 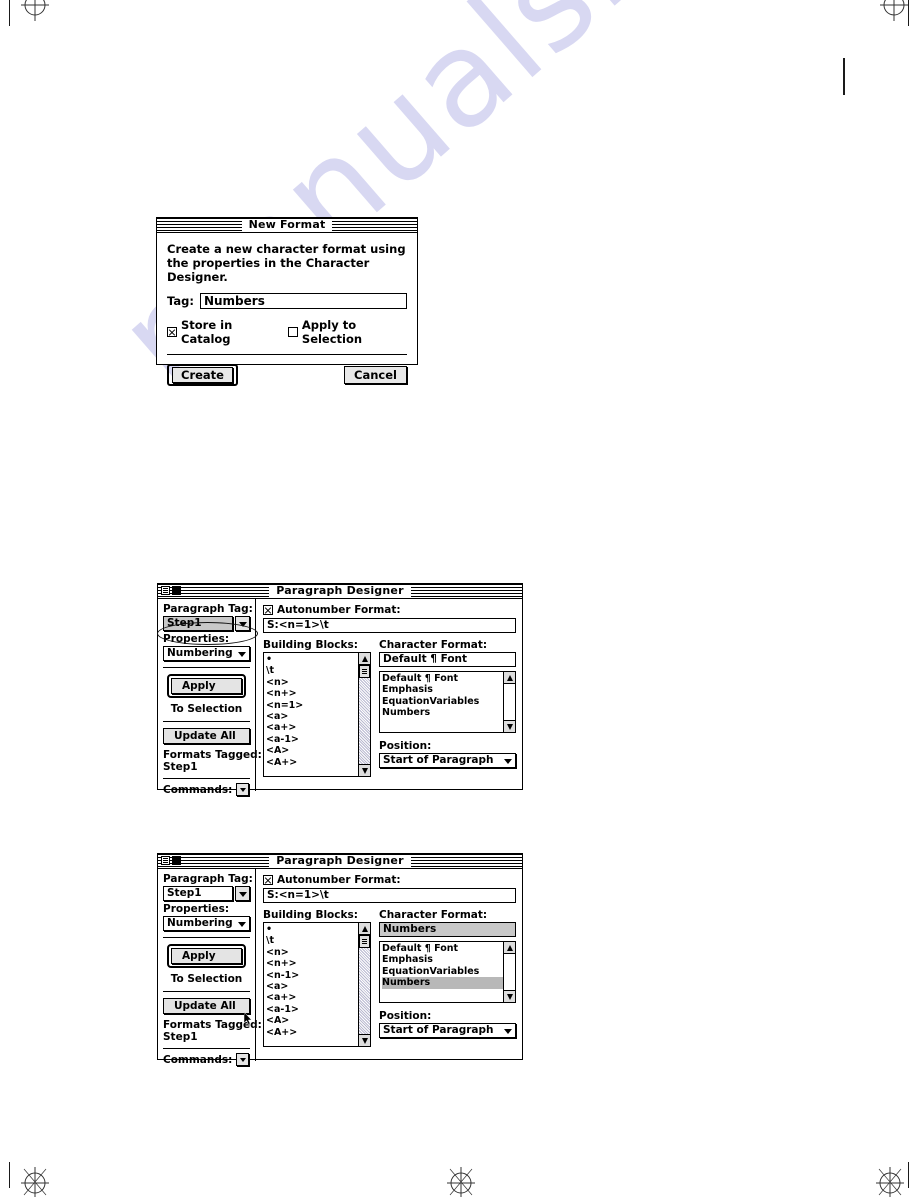 I want to click on pd1-character-format-scrollbar, so click(x=509, y=702).